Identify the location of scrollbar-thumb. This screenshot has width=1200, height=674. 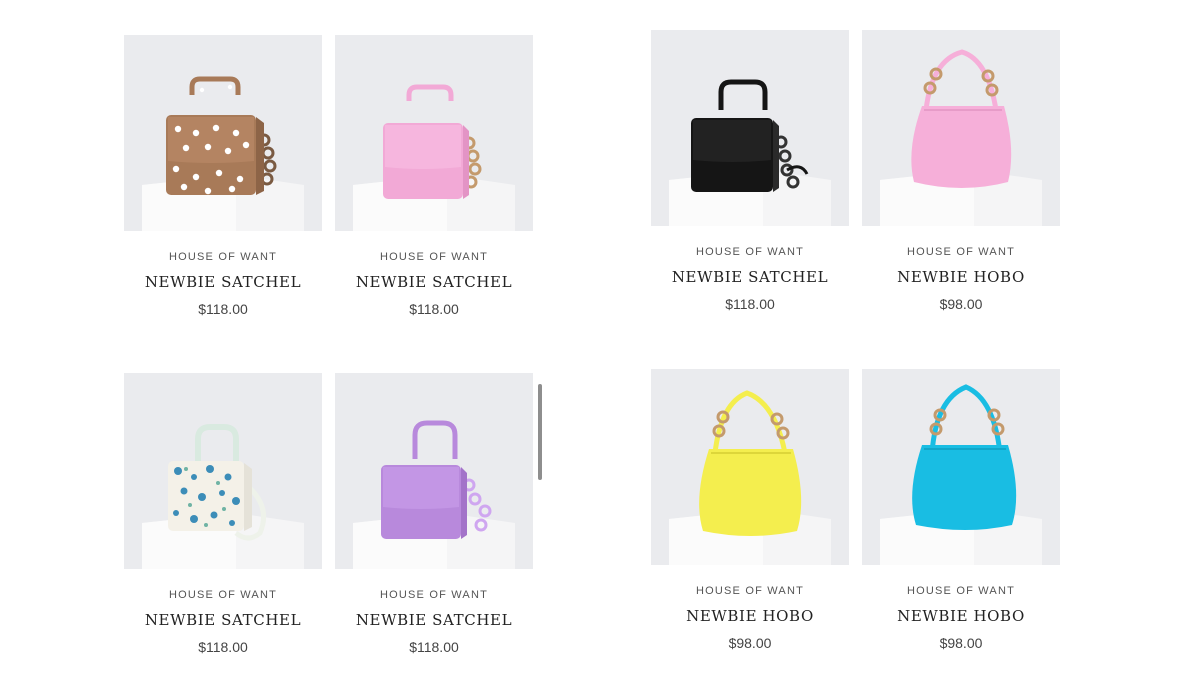
(540, 432).